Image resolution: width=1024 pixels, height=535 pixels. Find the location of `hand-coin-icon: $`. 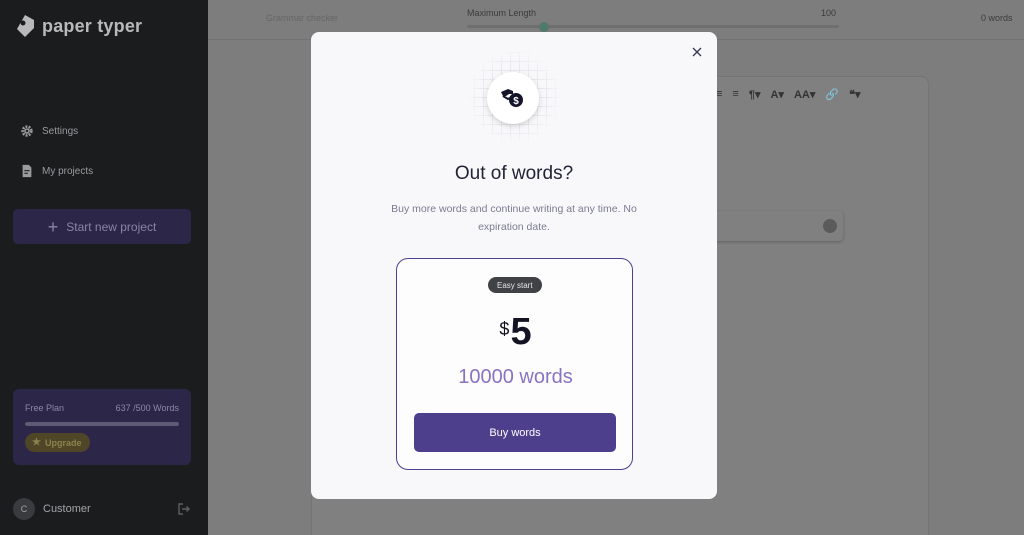

hand-coin-icon: $ is located at coordinates (512, 98).